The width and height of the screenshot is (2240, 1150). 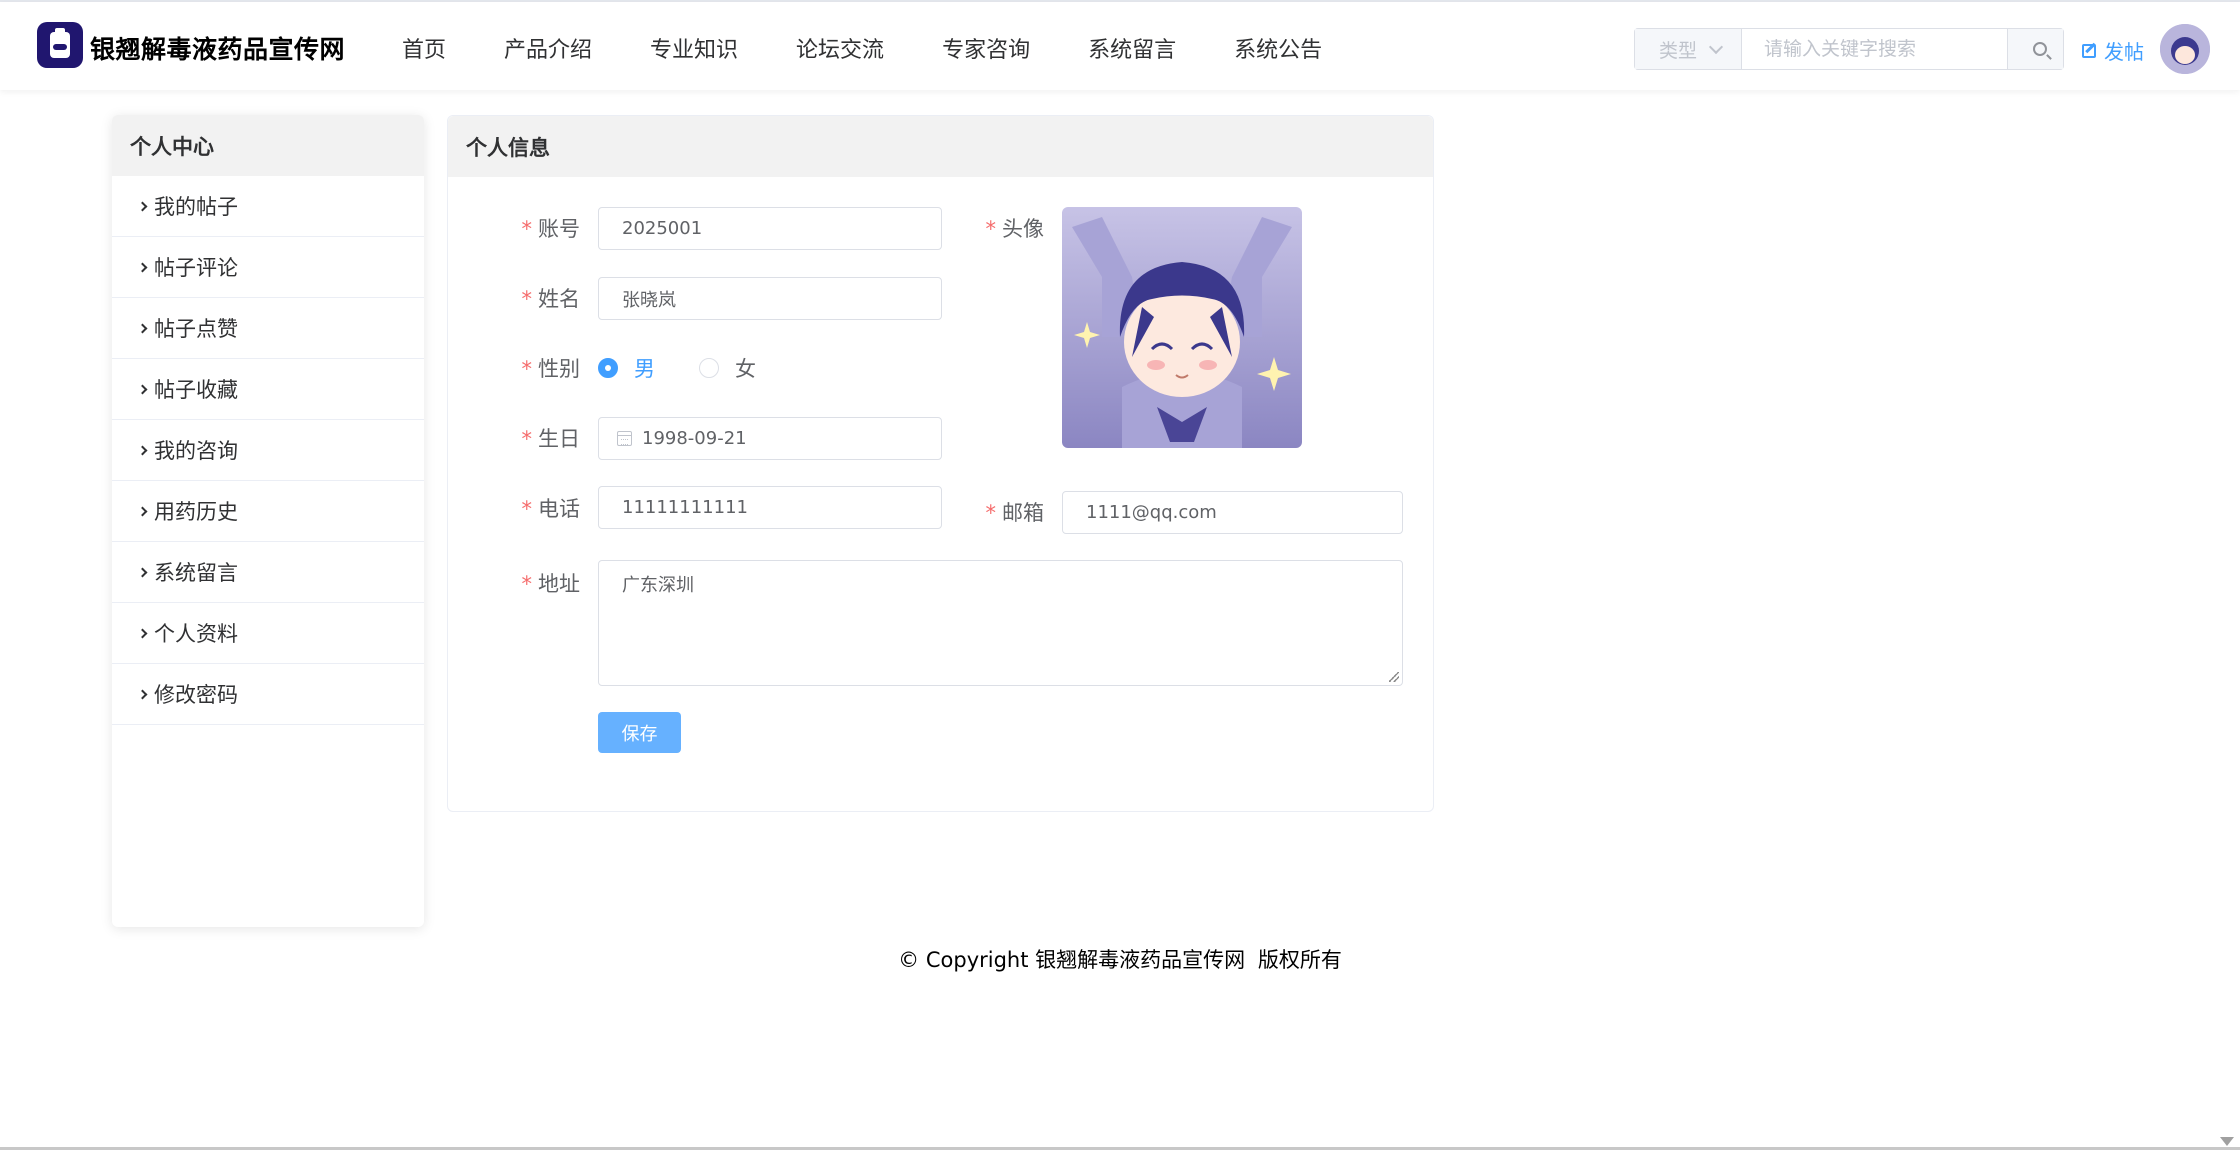 I want to click on search-icon, so click(x=2040, y=49).